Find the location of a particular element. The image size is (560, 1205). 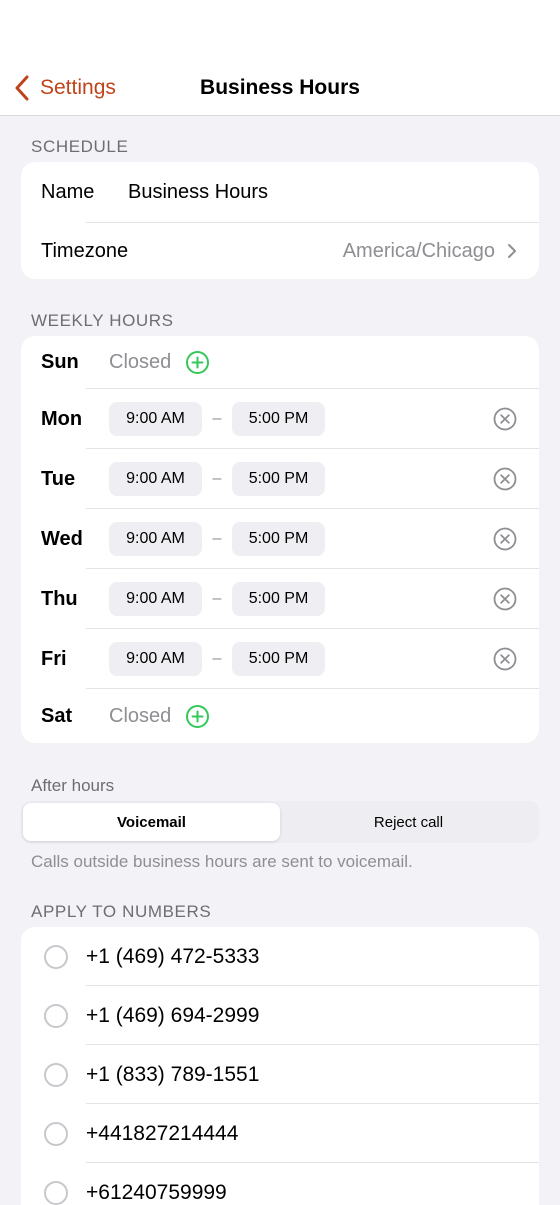

day-row-mon: Mon 9:00 AM – 5:00 PM is located at coordinates (280, 419).